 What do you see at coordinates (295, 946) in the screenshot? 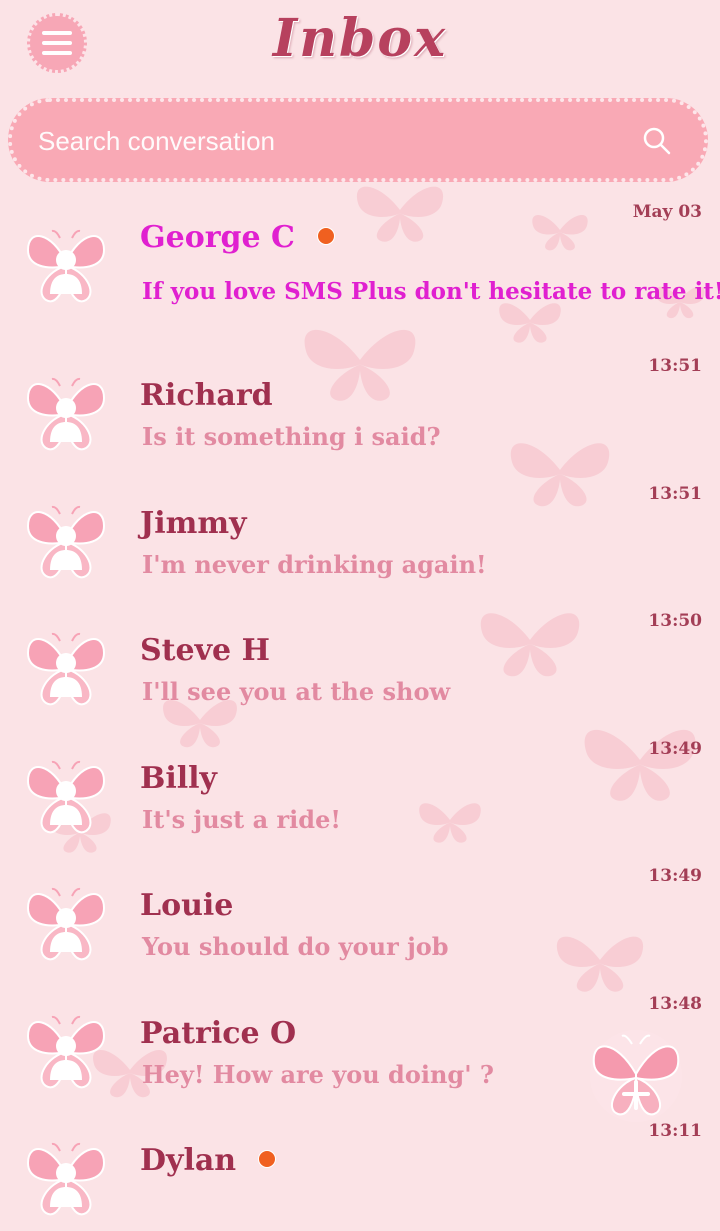
I see `message-preview: You should do your job` at bounding box center [295, 946].